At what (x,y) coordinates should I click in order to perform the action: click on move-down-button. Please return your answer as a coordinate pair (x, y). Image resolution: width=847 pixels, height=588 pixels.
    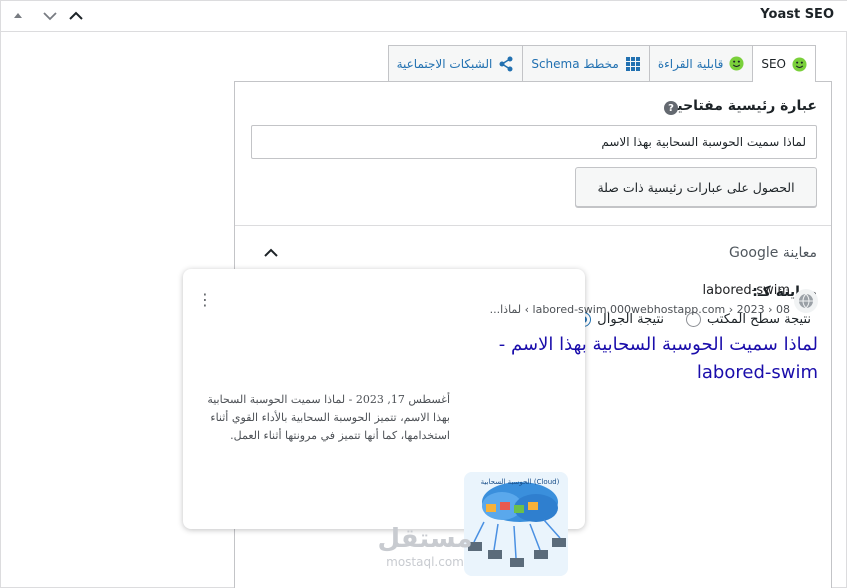
    Looking at the image, I should click on (50, 16).